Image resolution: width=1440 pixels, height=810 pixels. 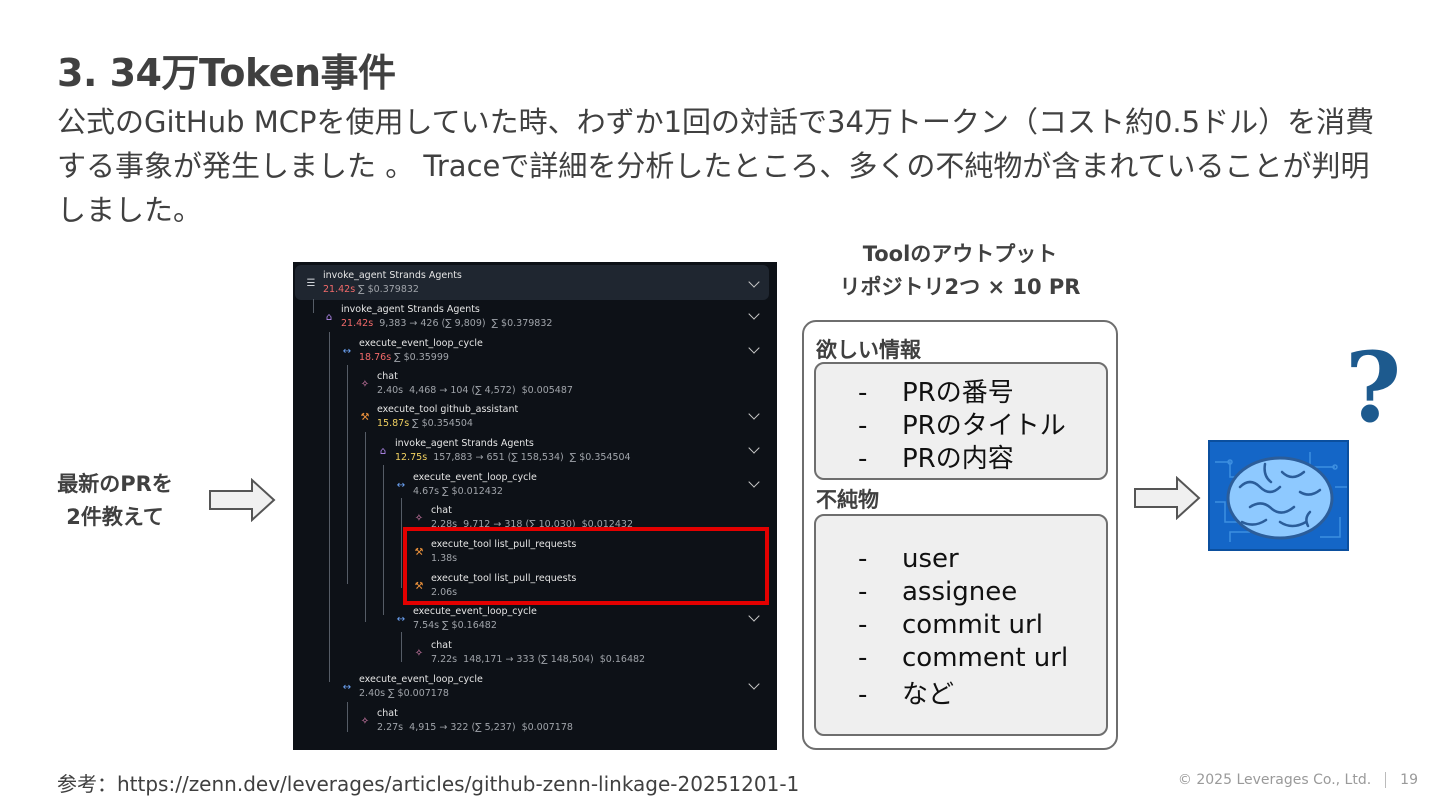 What do you see at coordinates (357, 323) in the screenshot?
I see `span-duration: 21.42s` at bounding box center [357, 323].